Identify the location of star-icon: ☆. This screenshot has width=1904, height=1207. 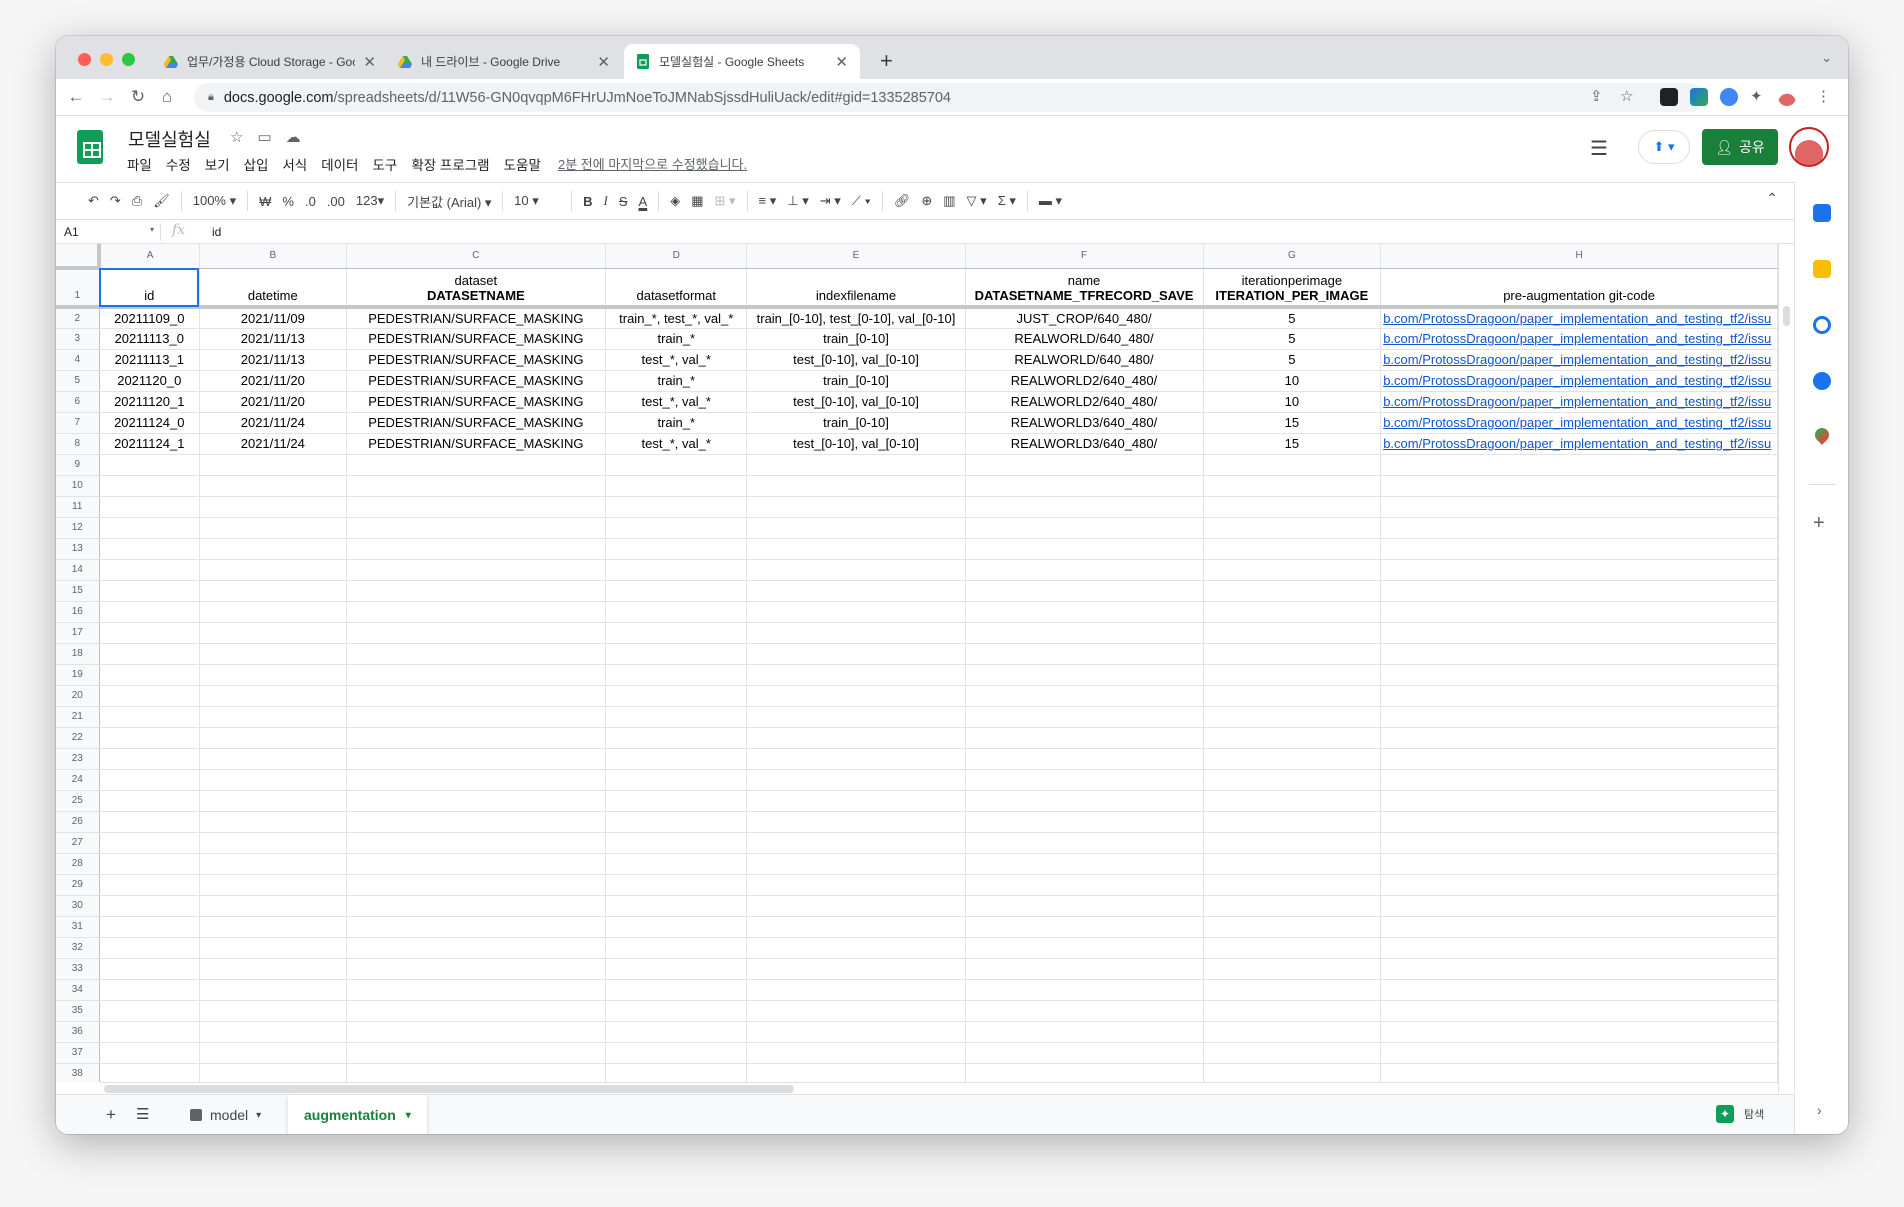
(236, 137).